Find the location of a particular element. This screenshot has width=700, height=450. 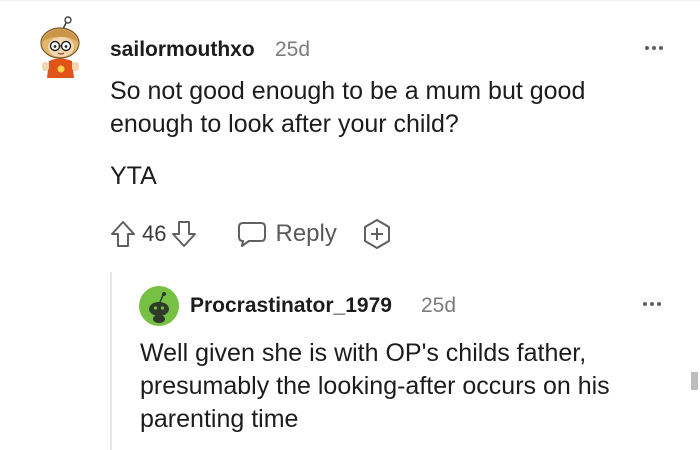

speech-bubble-icon is located at coordinates (252, 234).